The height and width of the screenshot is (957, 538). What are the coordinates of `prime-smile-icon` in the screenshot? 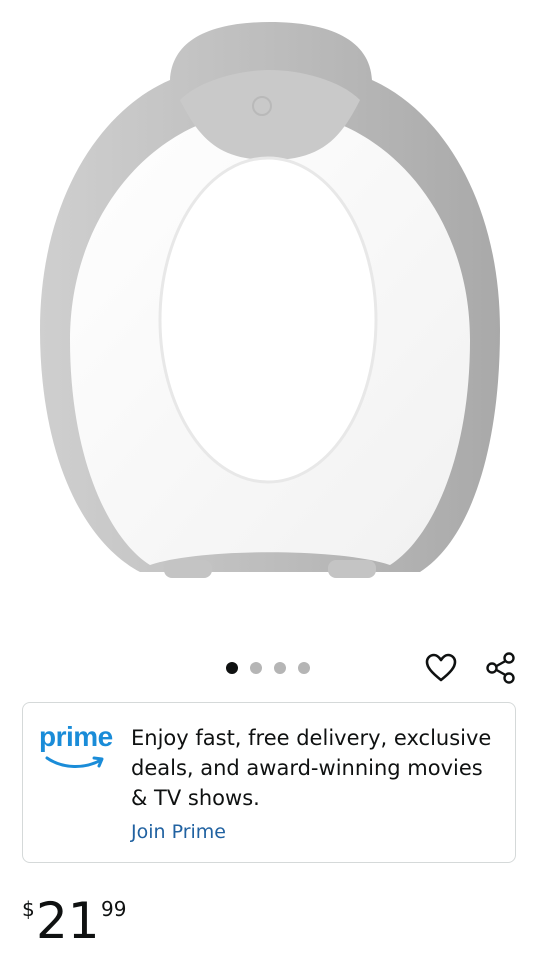 It's located at (74, 762).